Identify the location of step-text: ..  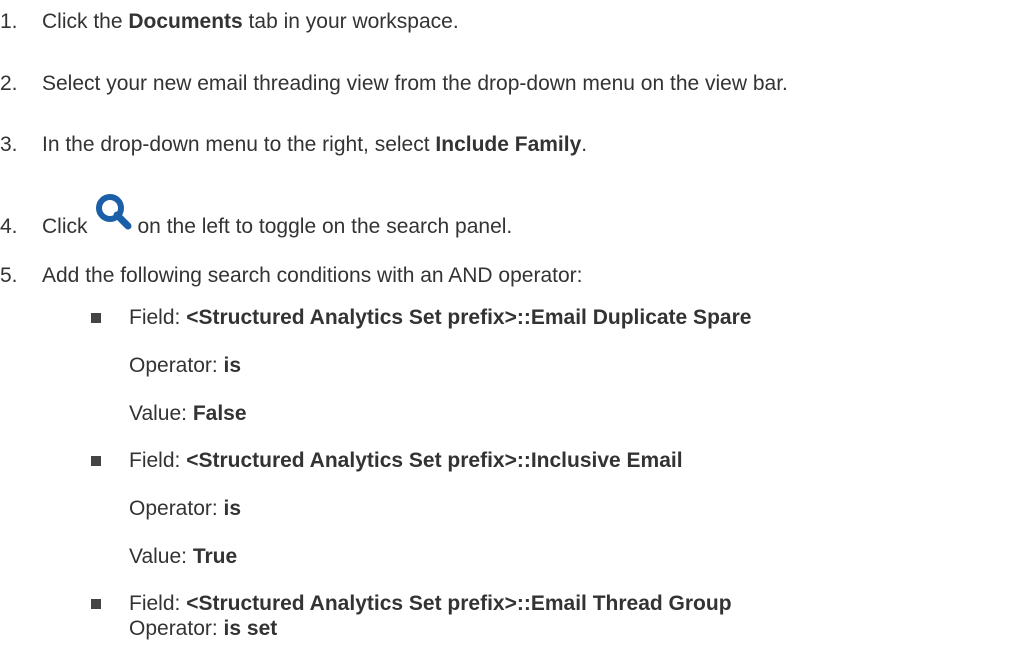
(584, 144).